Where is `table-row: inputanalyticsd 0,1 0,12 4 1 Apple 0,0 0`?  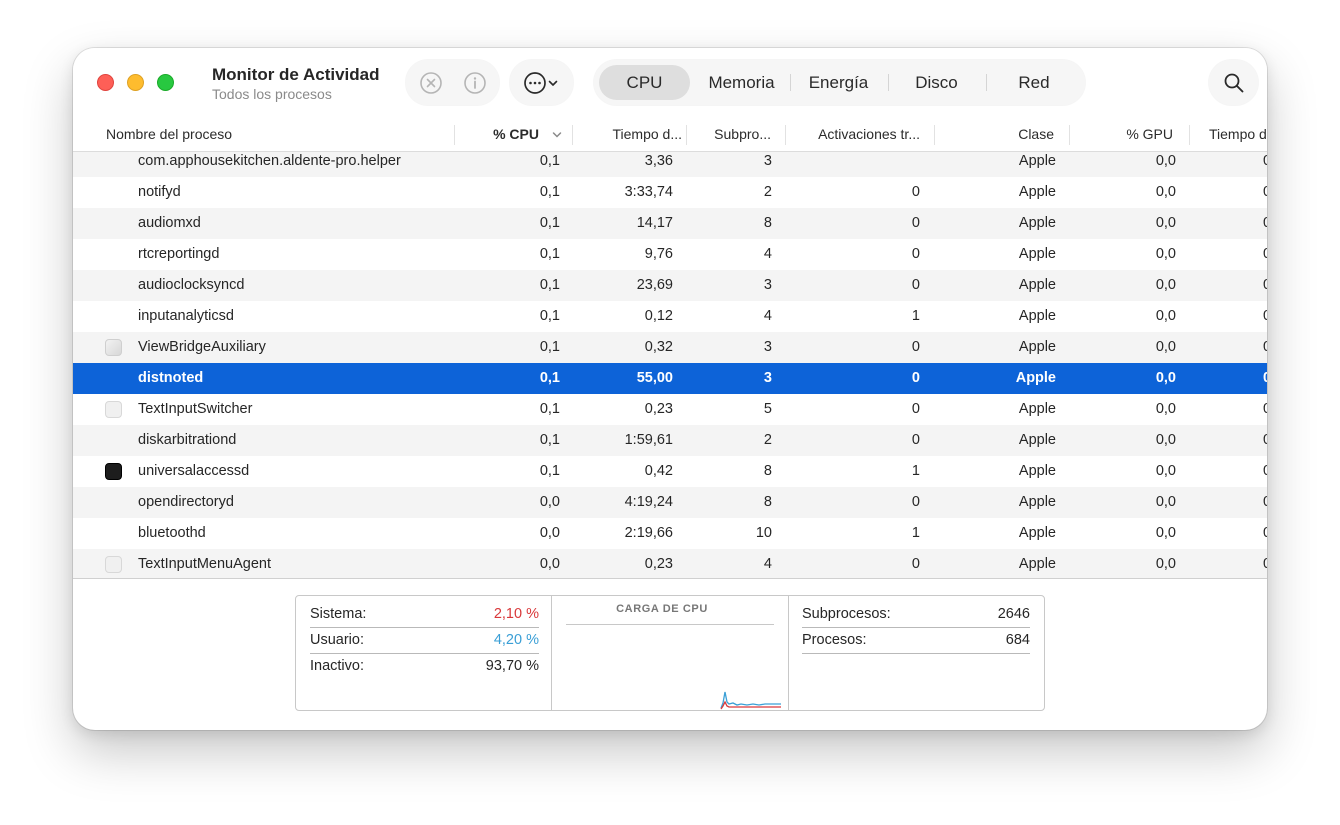 table-row: inputanalyticsd 0,1 0,12 4 1 Apple 0,0 0 is located at coordinates (670, 316).